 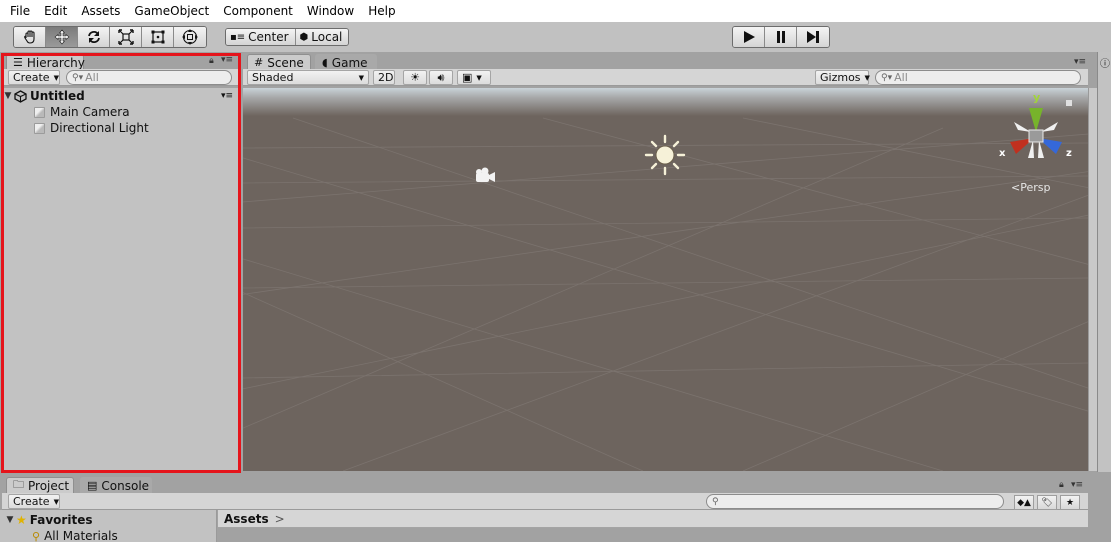 I want to click on rect-tool-button, so click(x=158, y=37).